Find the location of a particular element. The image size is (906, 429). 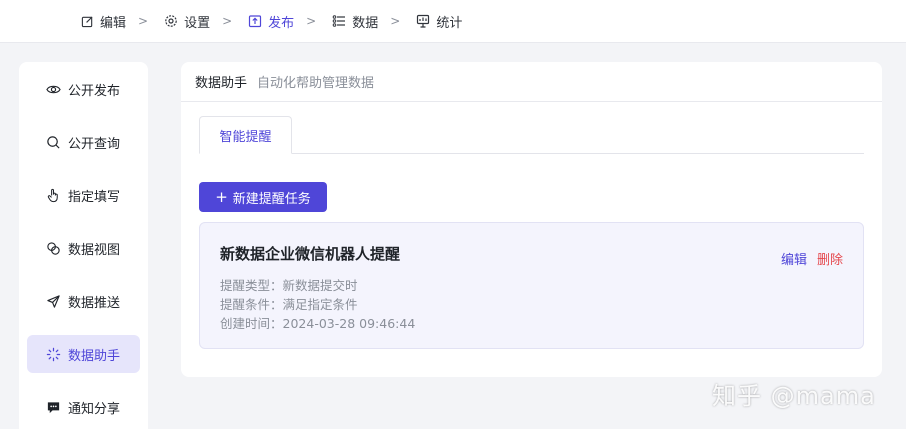

reminder-condition-value: 满足指定条件 is located at coordinates (320, 304).